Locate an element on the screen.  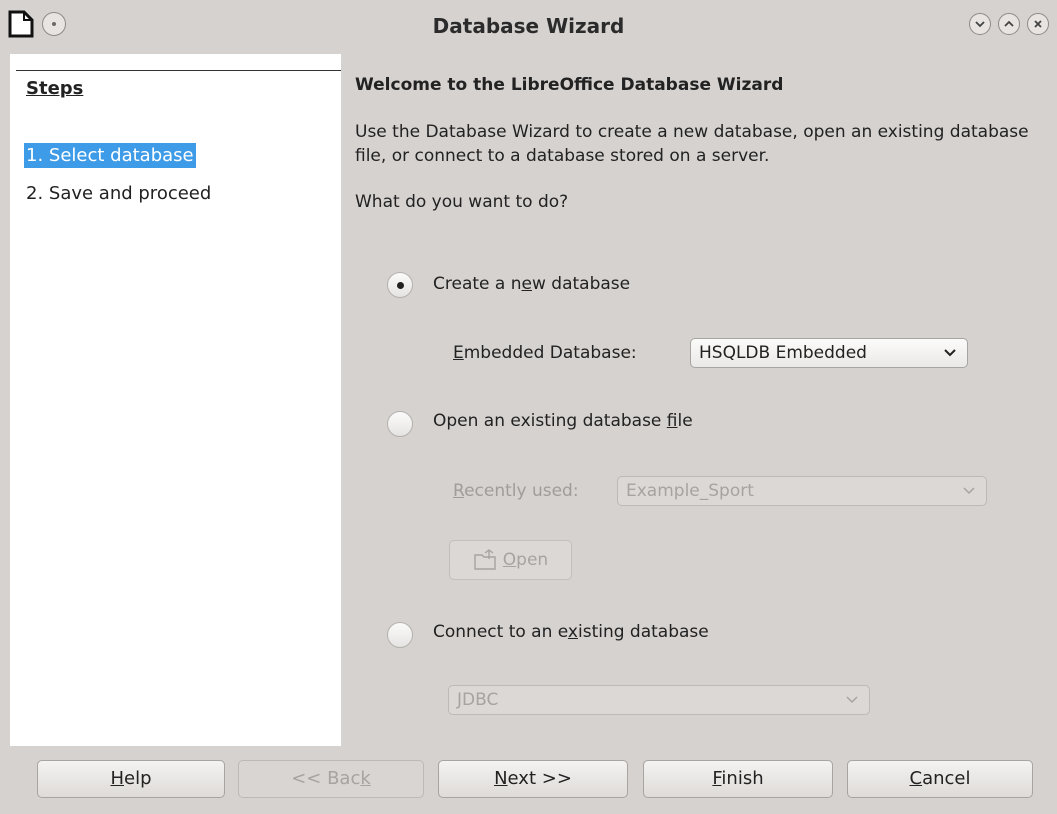
next-button: Next >> is located at coordinates (533, 779).